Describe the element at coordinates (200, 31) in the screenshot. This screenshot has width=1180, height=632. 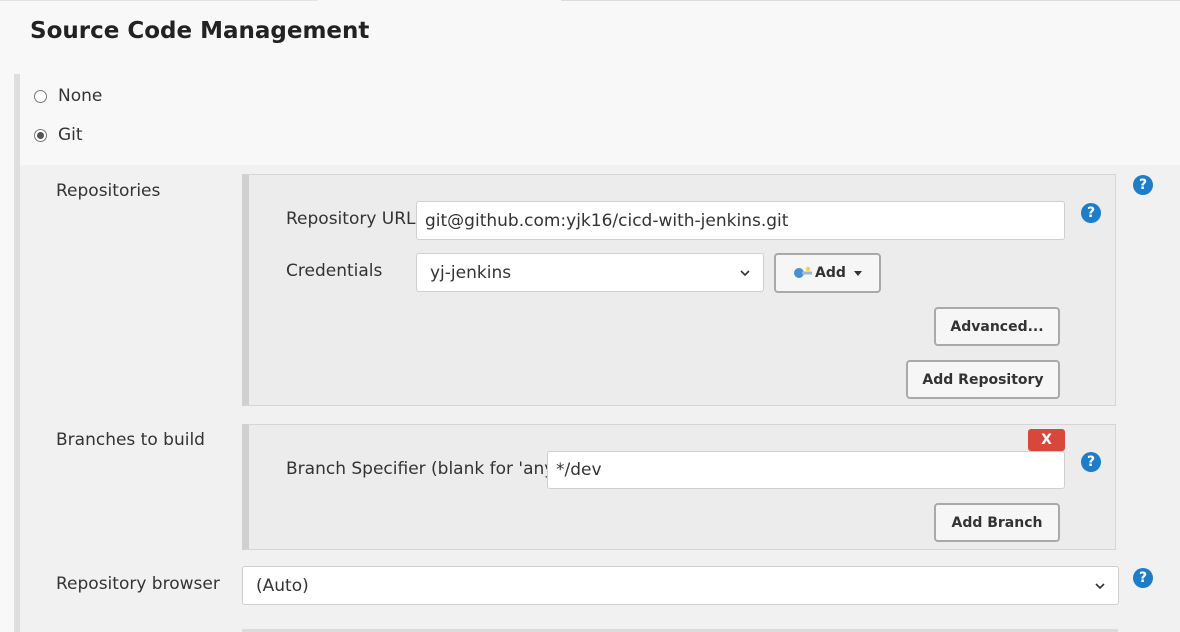
I see `section-title: Source Code Management` at that location.